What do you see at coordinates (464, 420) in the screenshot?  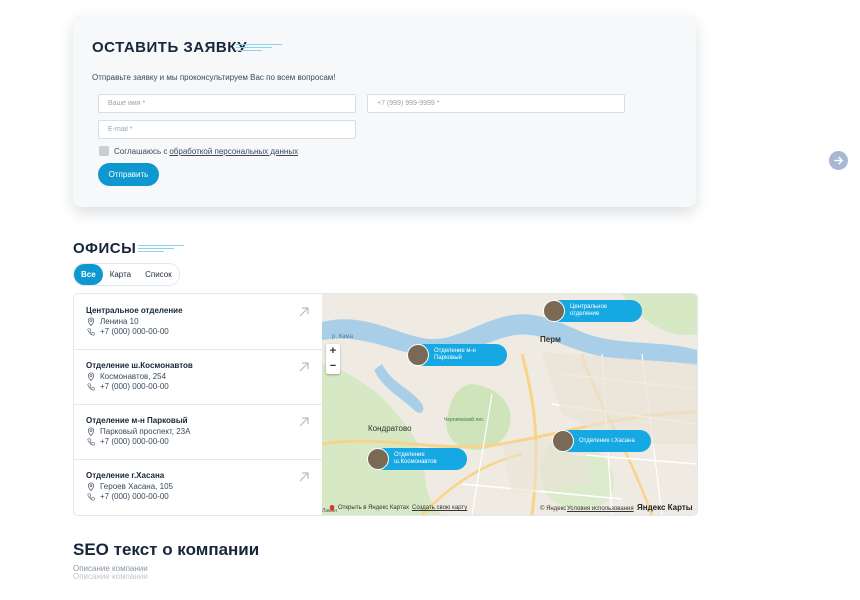 I see `map-park-label: Черняевский лес` at bounding box center [464, 420].